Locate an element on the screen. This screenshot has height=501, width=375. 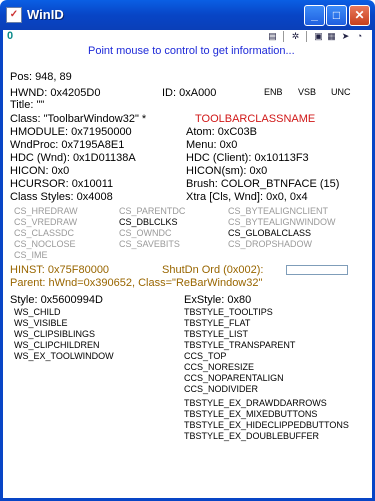
visible-flag: VSB is located at coordinates (307, 92).